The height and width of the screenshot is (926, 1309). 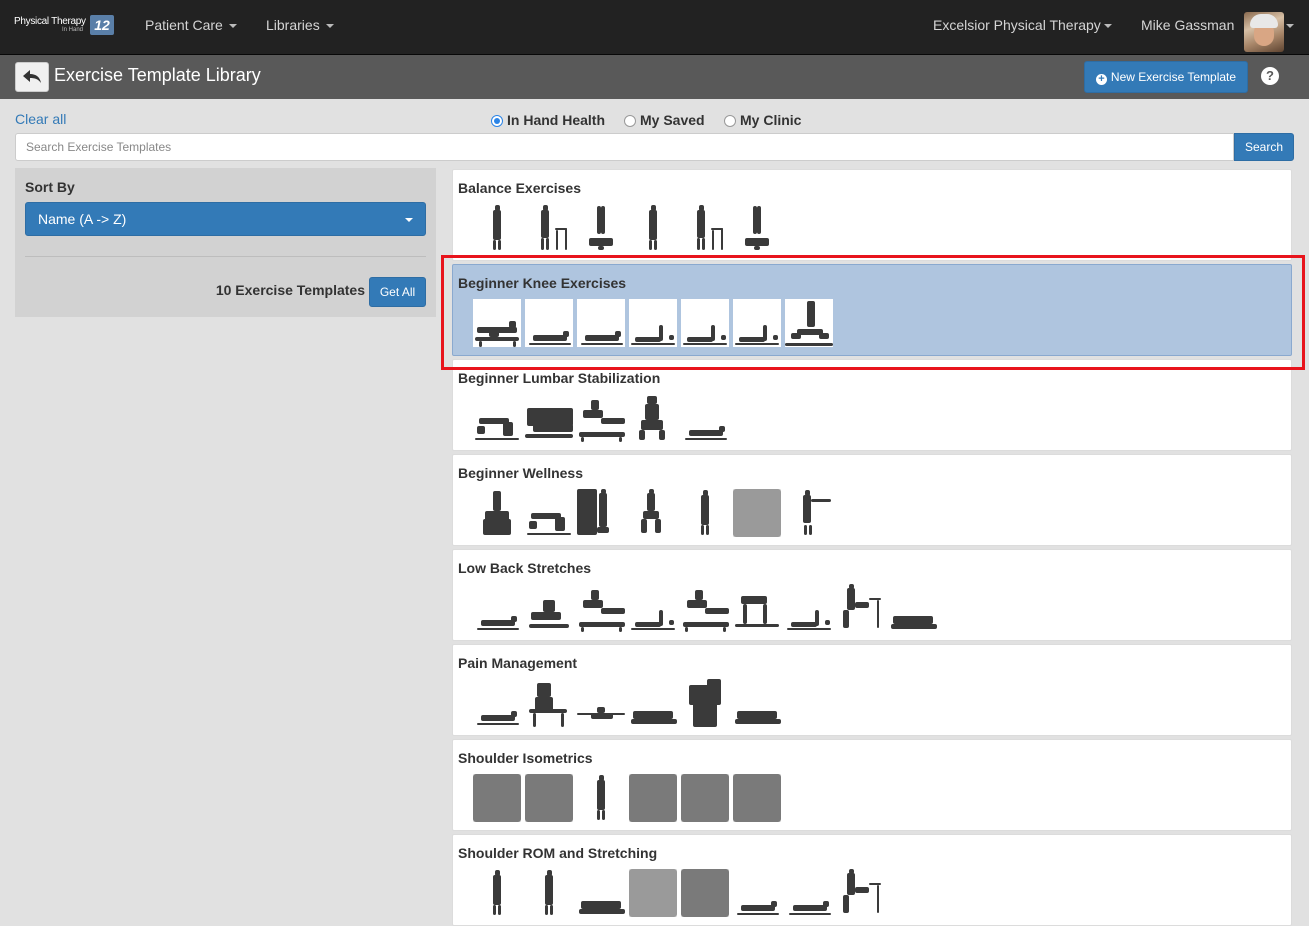 What do you see at coordinates (1187, 25) in the screenshot?
I see `user-menu: Mike Gassman` at bounding box center [1187, 25].